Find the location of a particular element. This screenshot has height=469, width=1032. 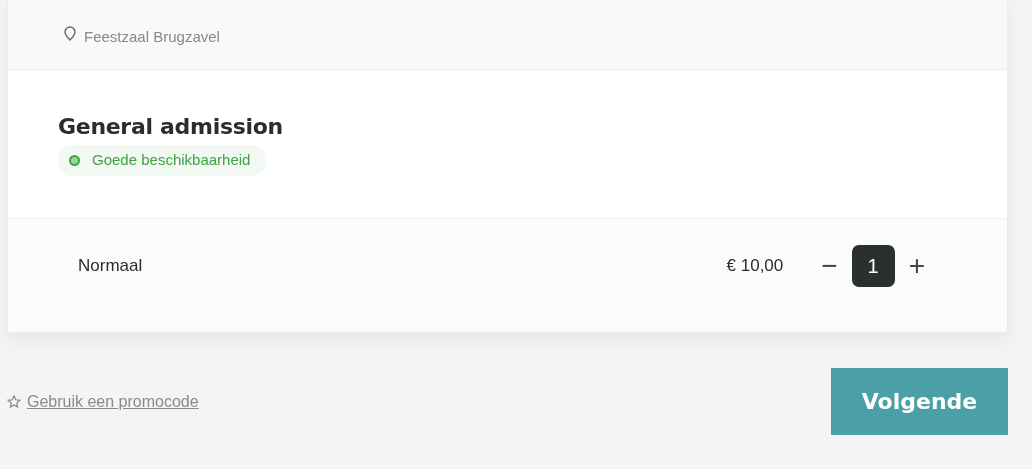

section-title: General admission is located at coordinates (171, 127).